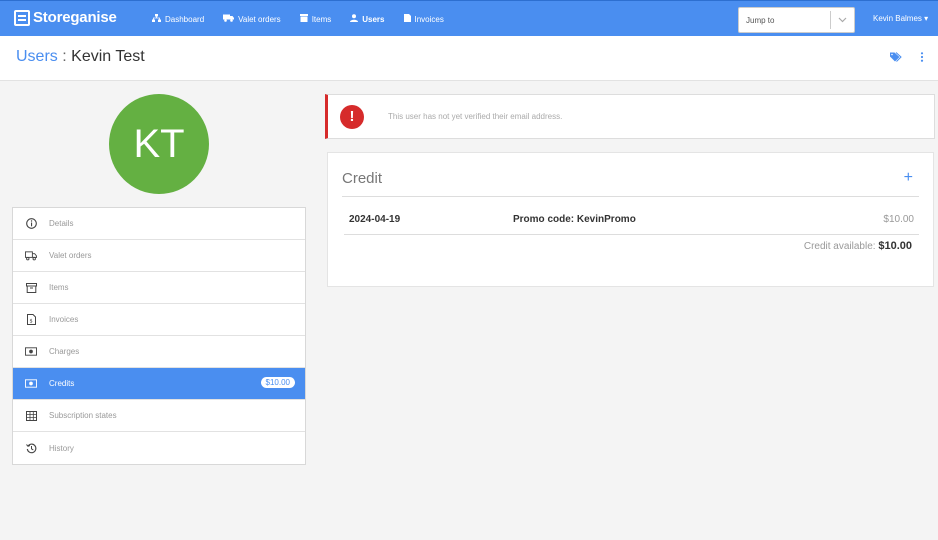 The image size is (938, 540). I want to click on sidebar-item-label: Valet orders, so click(70, 255).